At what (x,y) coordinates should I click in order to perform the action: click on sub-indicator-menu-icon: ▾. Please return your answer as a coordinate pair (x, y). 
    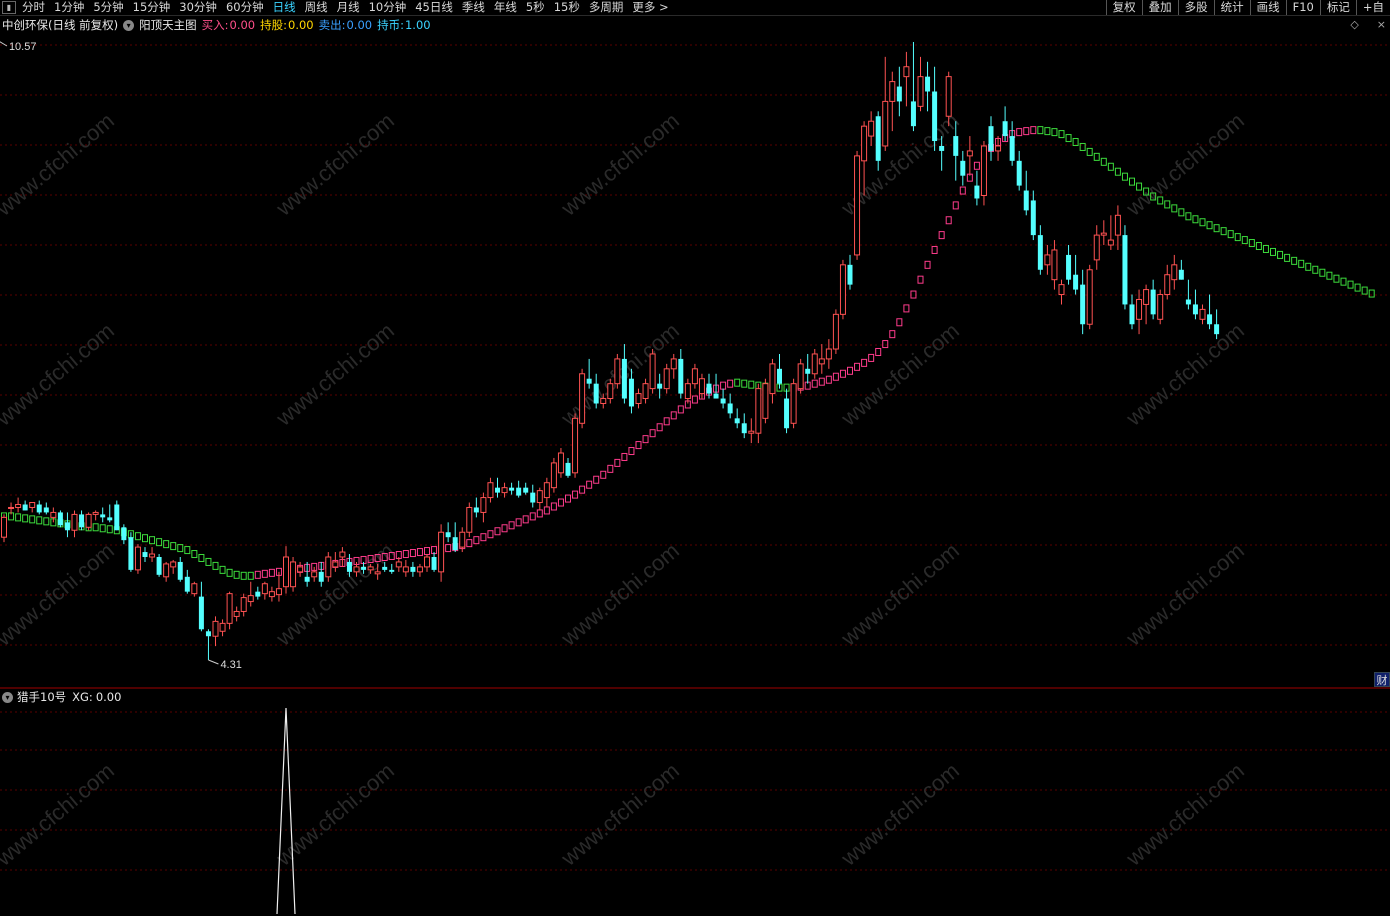
    Looking at the image, I should click on (7, 697).